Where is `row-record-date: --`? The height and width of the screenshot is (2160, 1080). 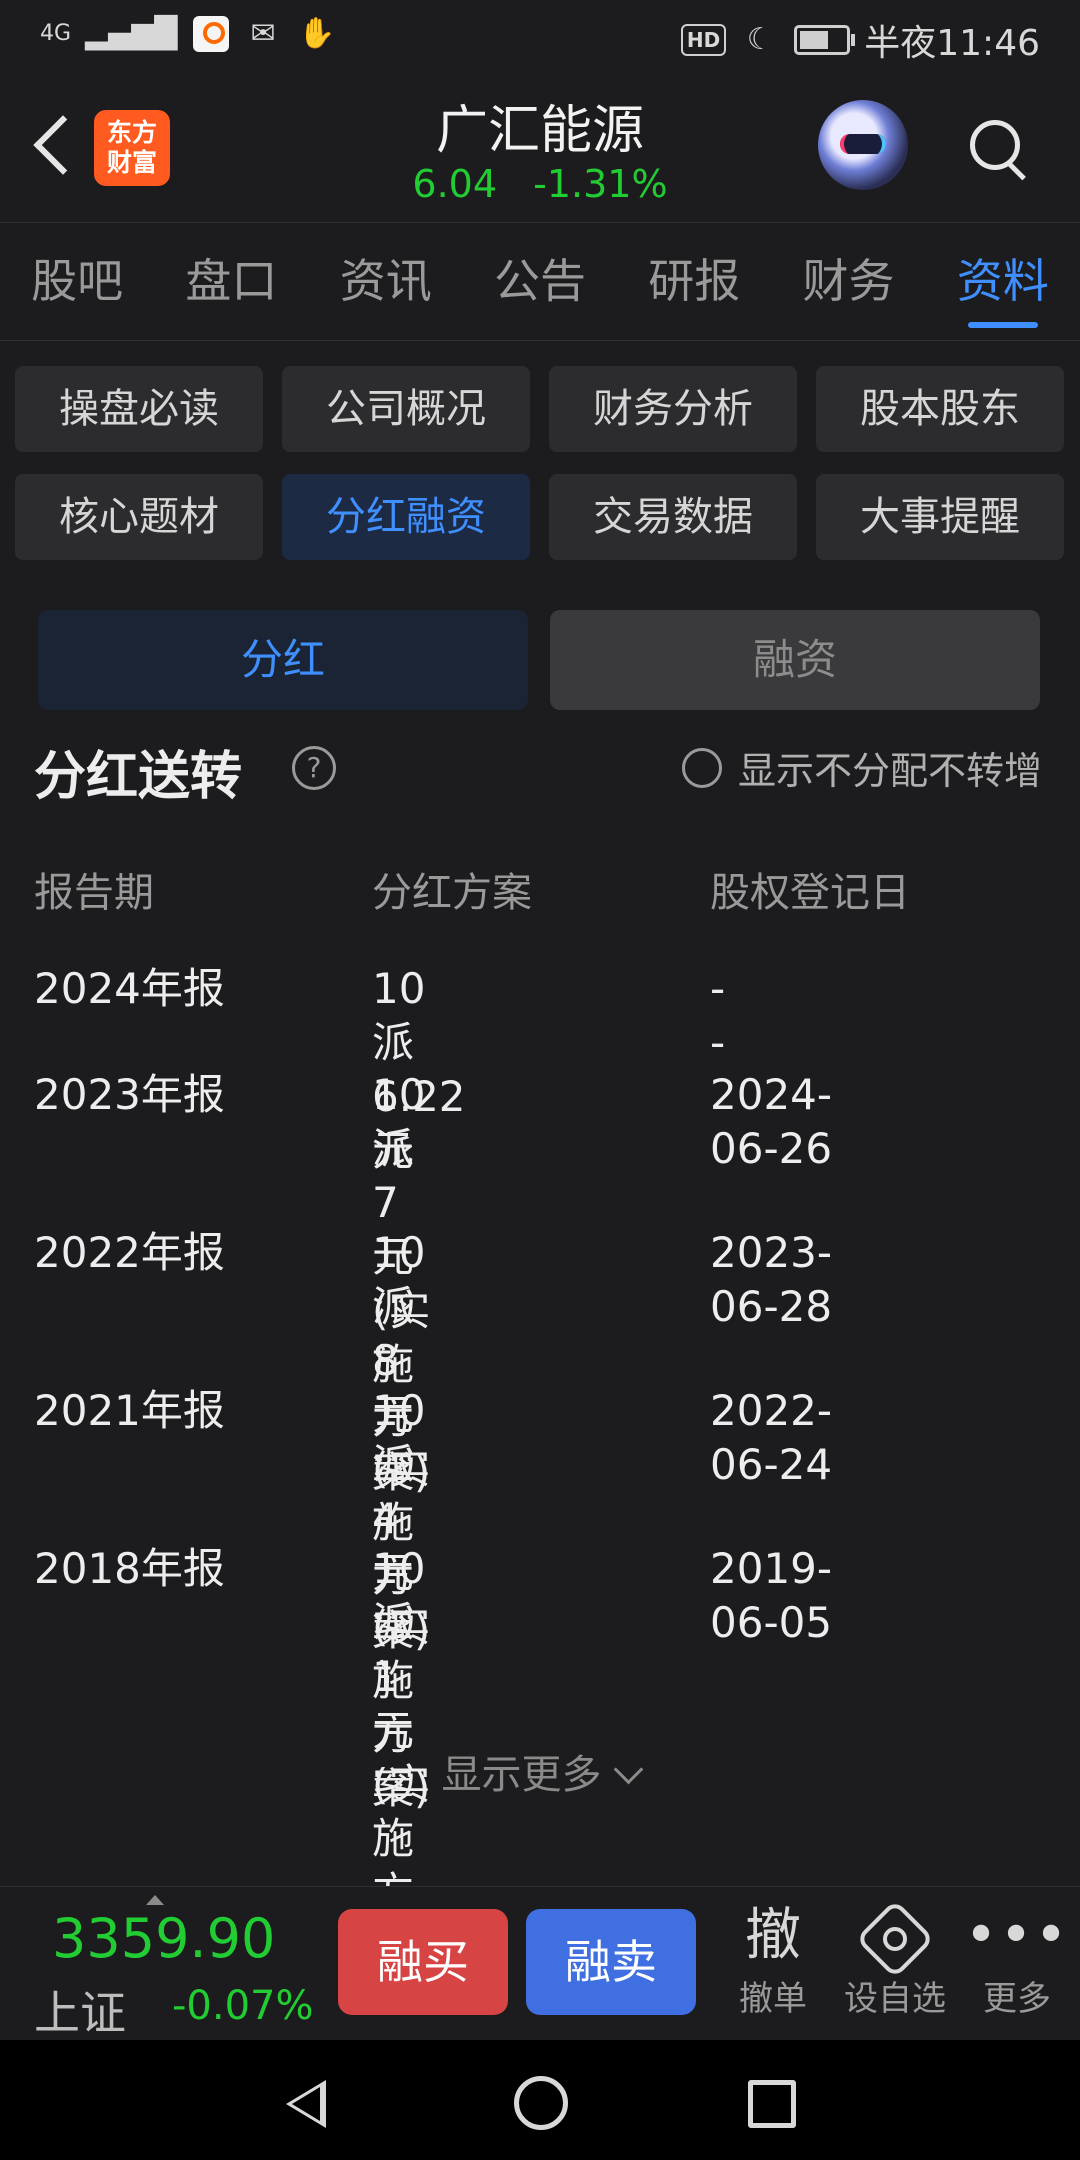
row-record-date: -- is located at coordinates (718, 1015).